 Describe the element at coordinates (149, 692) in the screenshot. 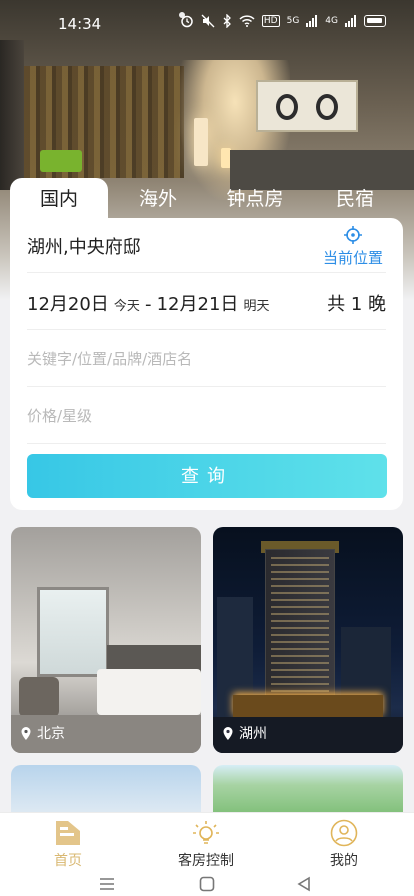

I see `room-bed` at that location.